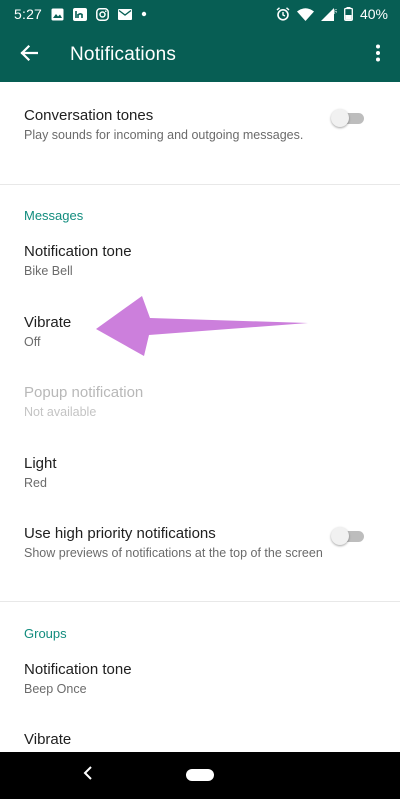 Image resolution: width=400 pixels, height=799 pixels. I want to click on setting-groups-notification-tone: Notification tone Beep Once, so click(200, 679).